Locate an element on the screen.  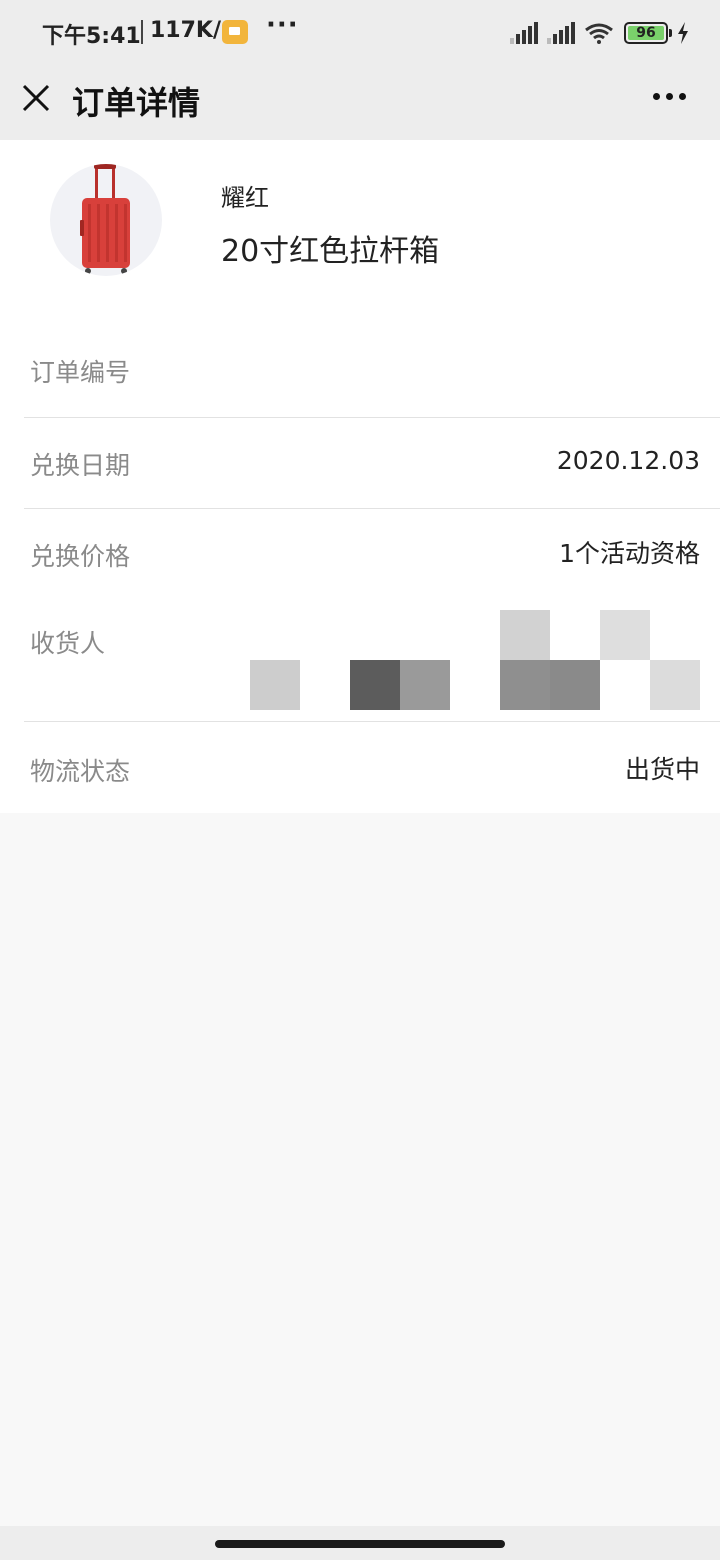
home-indicator is located at coordinates (360, 1544).